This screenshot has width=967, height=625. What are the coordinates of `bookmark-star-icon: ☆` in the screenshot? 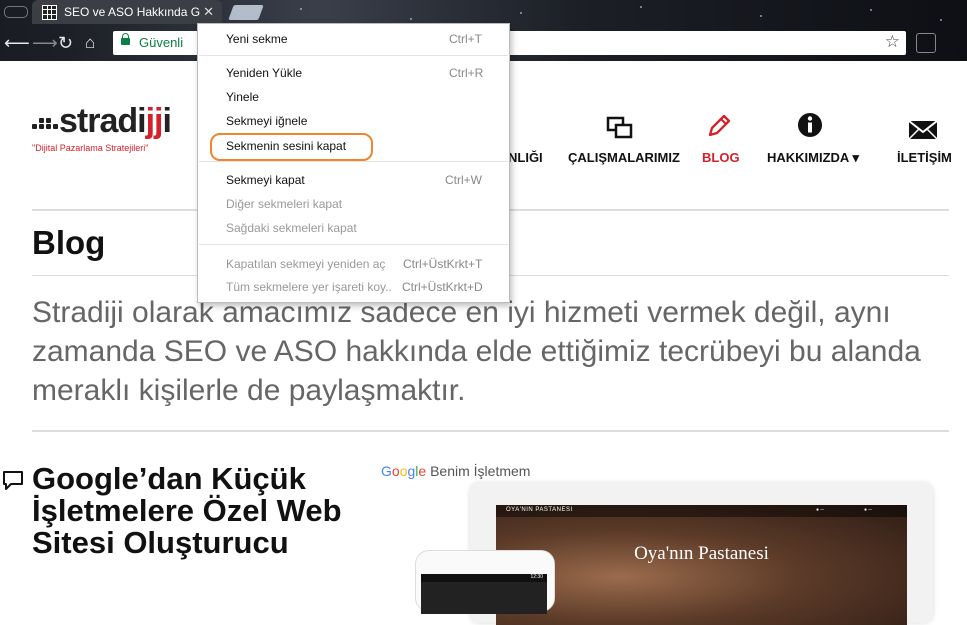 It's located at (892, 42).